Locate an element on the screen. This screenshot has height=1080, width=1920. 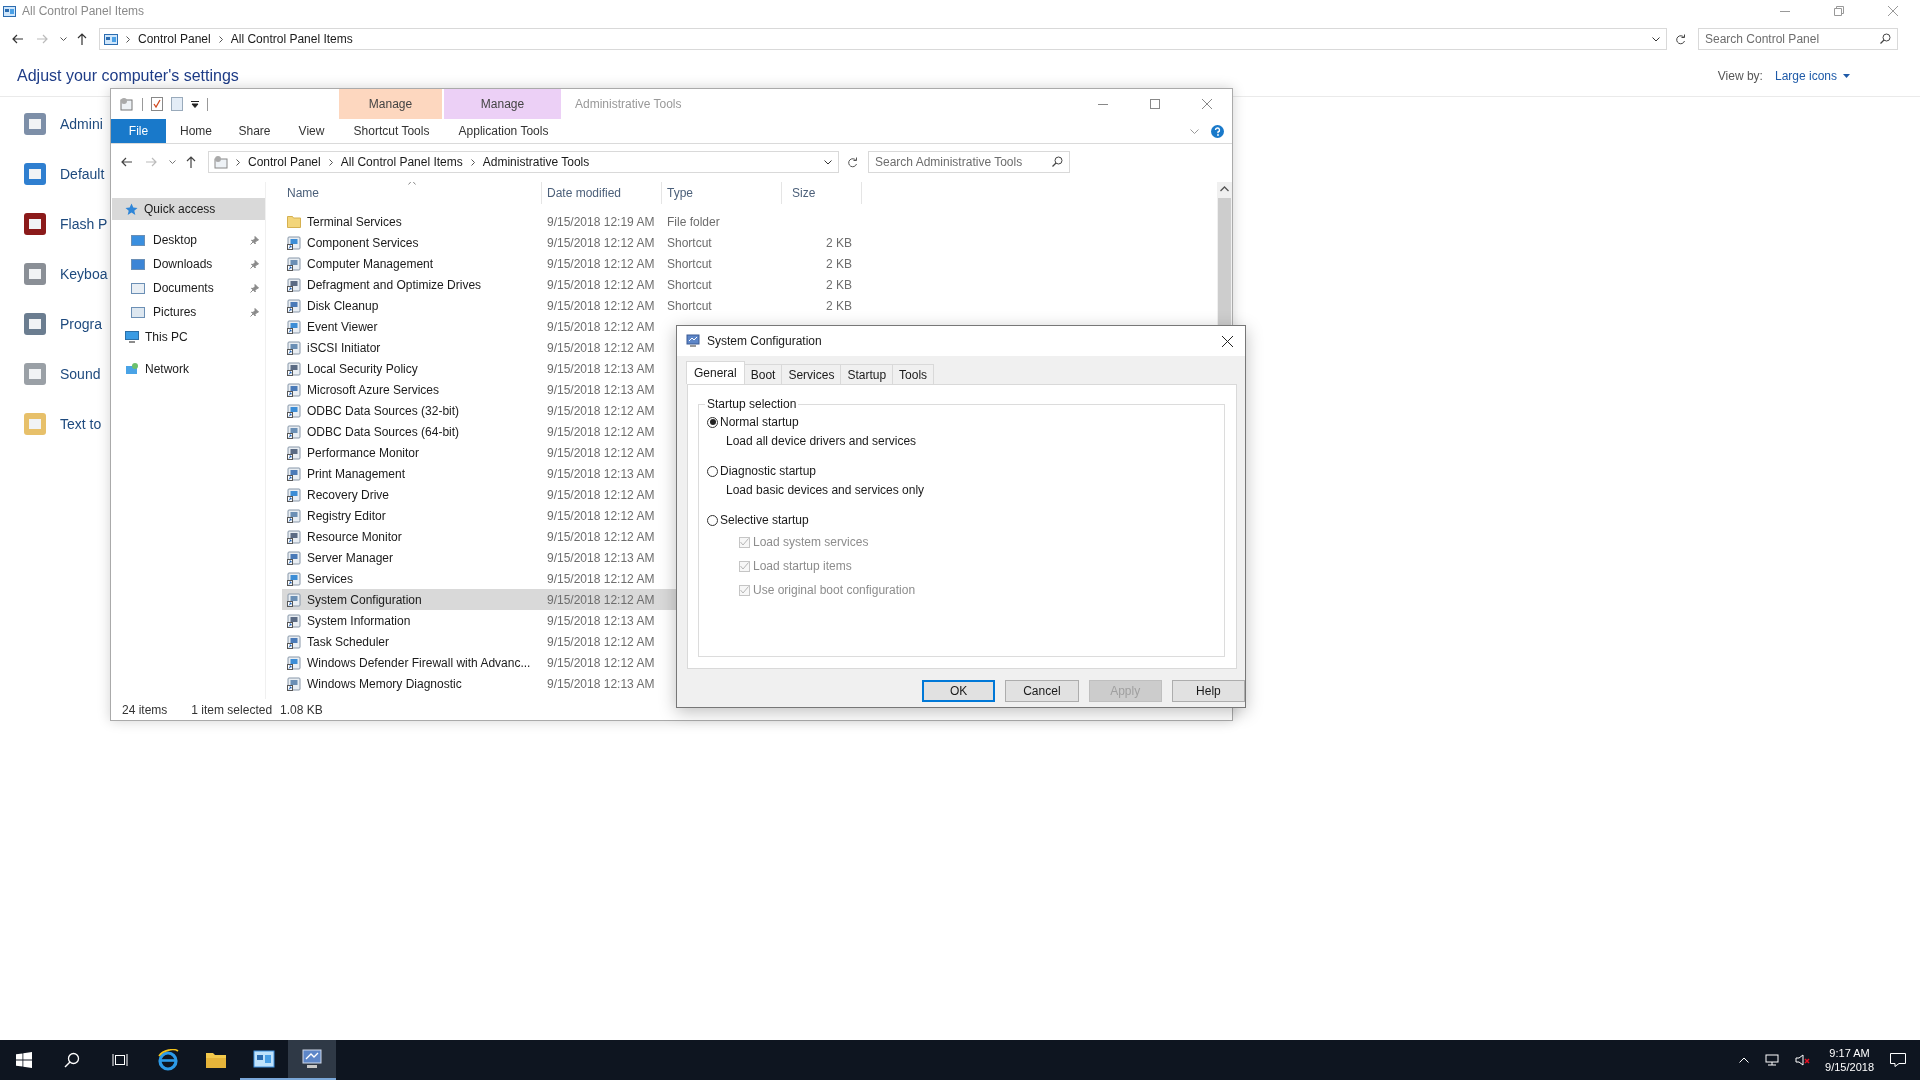
contextual-tab-group: Manage is located at coordinates (390, 104).